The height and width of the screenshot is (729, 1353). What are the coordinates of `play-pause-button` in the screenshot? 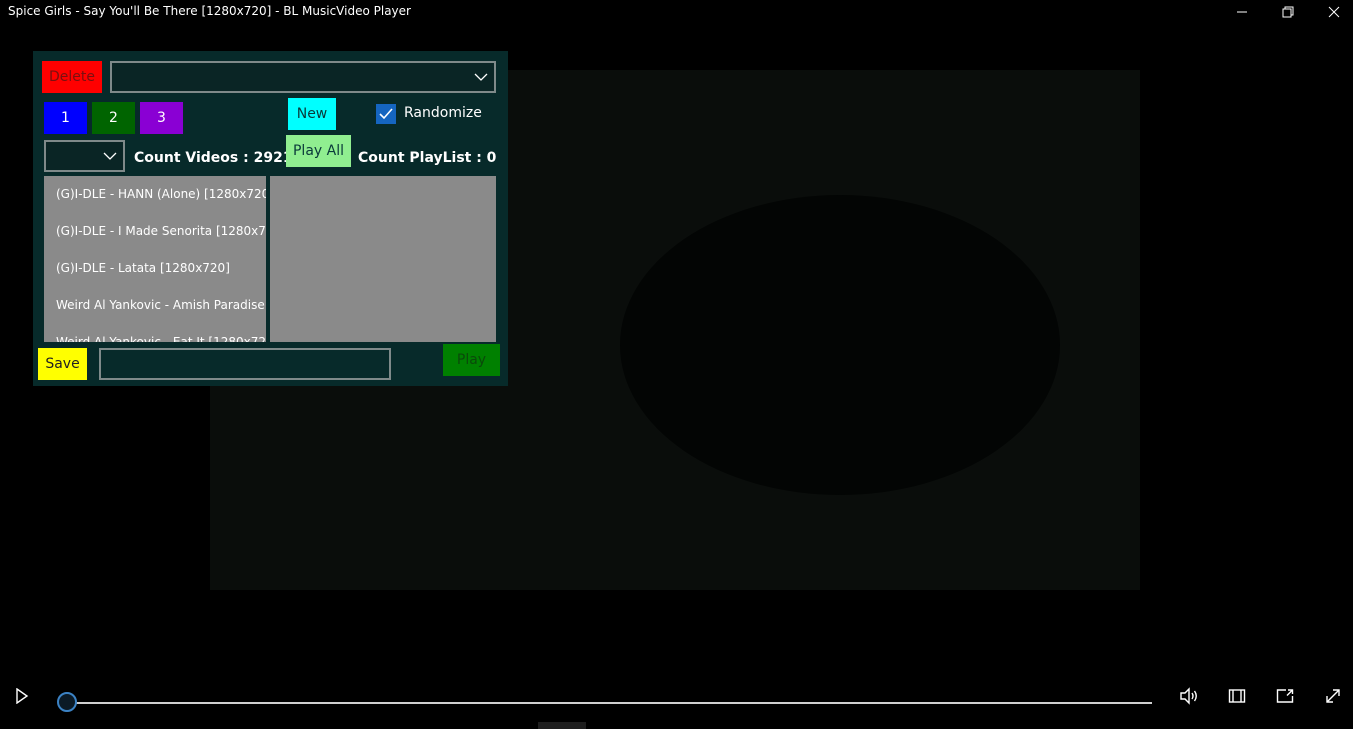 It's located at (22, 696).